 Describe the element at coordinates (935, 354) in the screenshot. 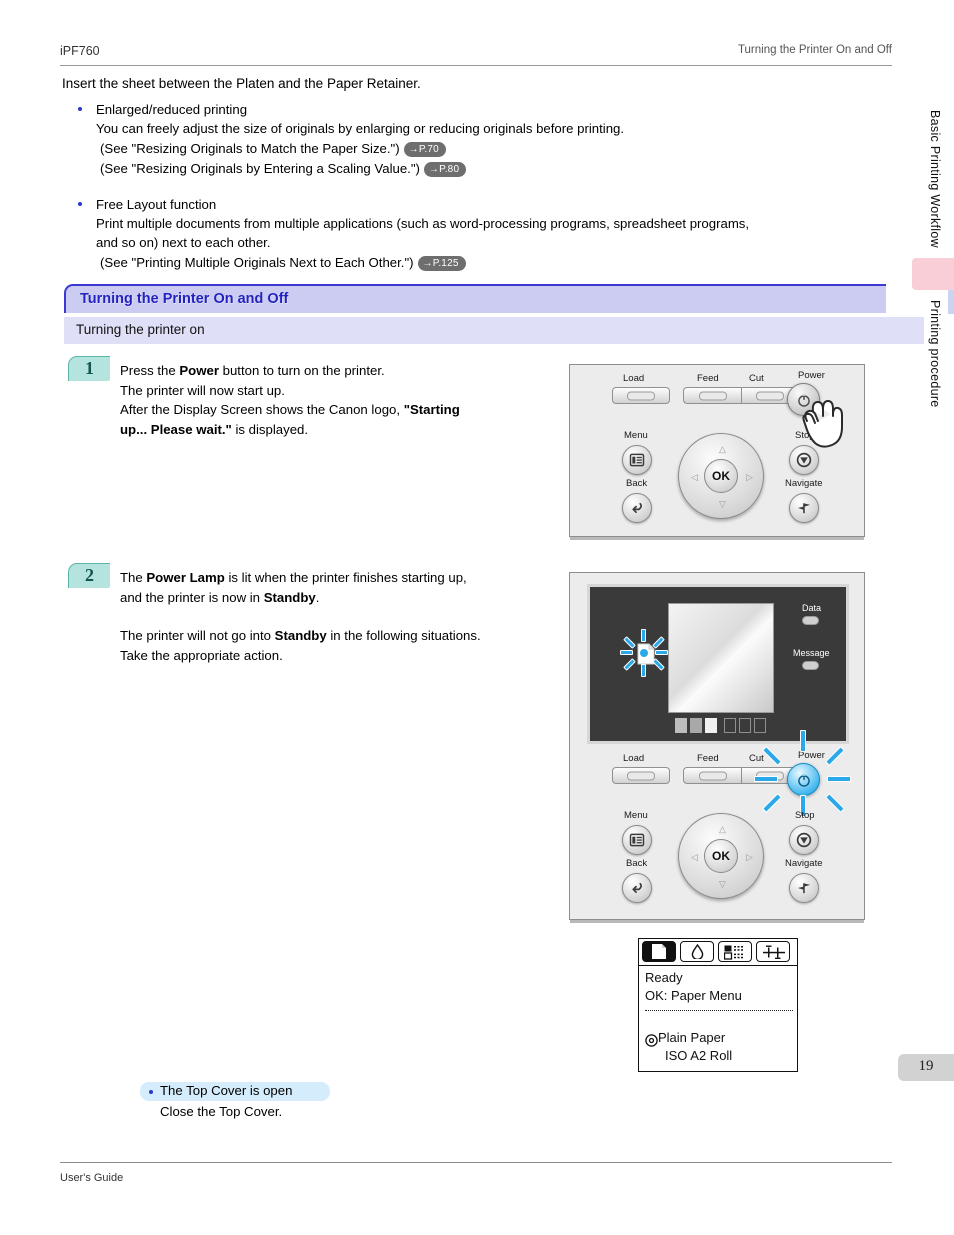

I see `sidebar-tab-printing-procedure: Printing procedure` at that location.